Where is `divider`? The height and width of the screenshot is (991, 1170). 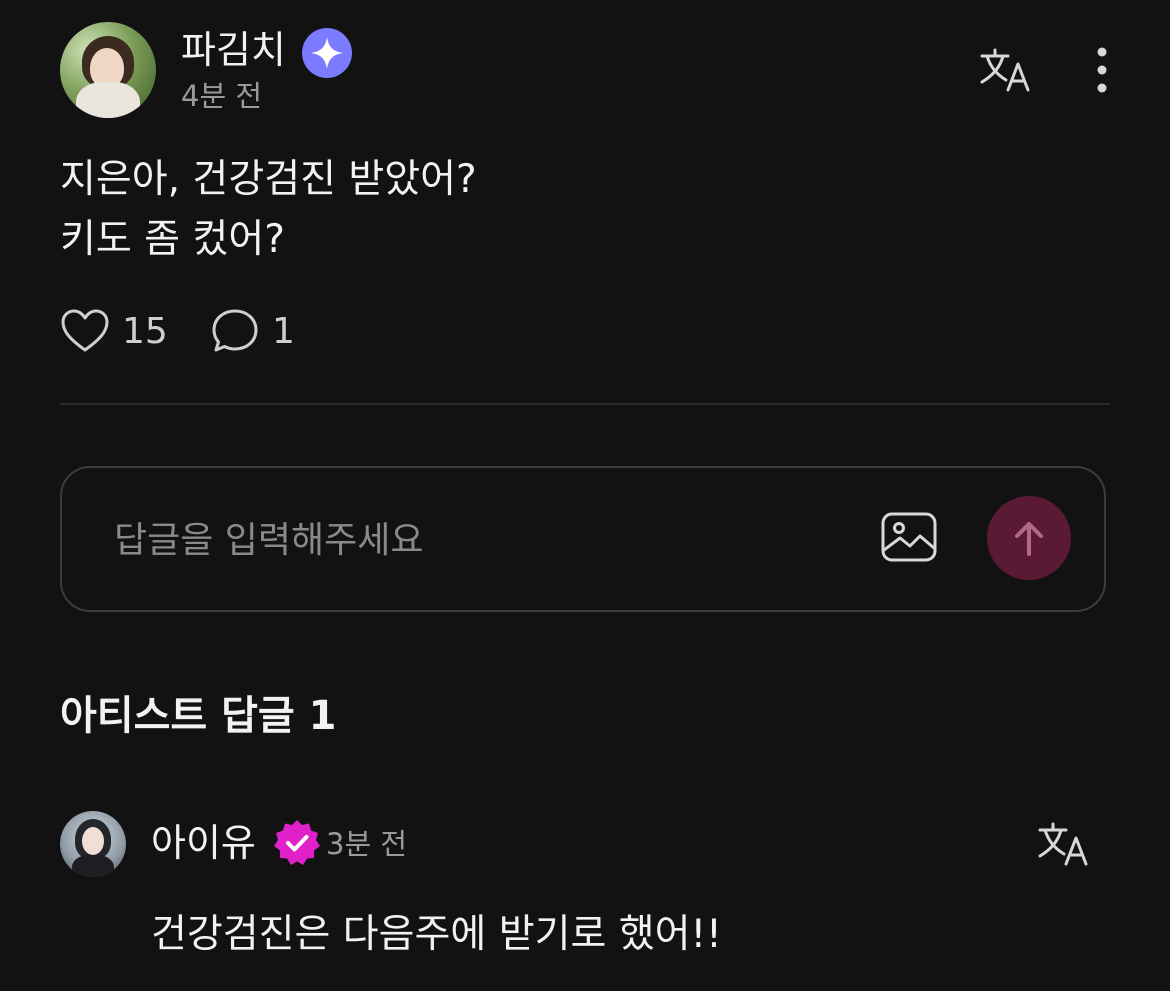
divider is located at coordinates (585, 404).